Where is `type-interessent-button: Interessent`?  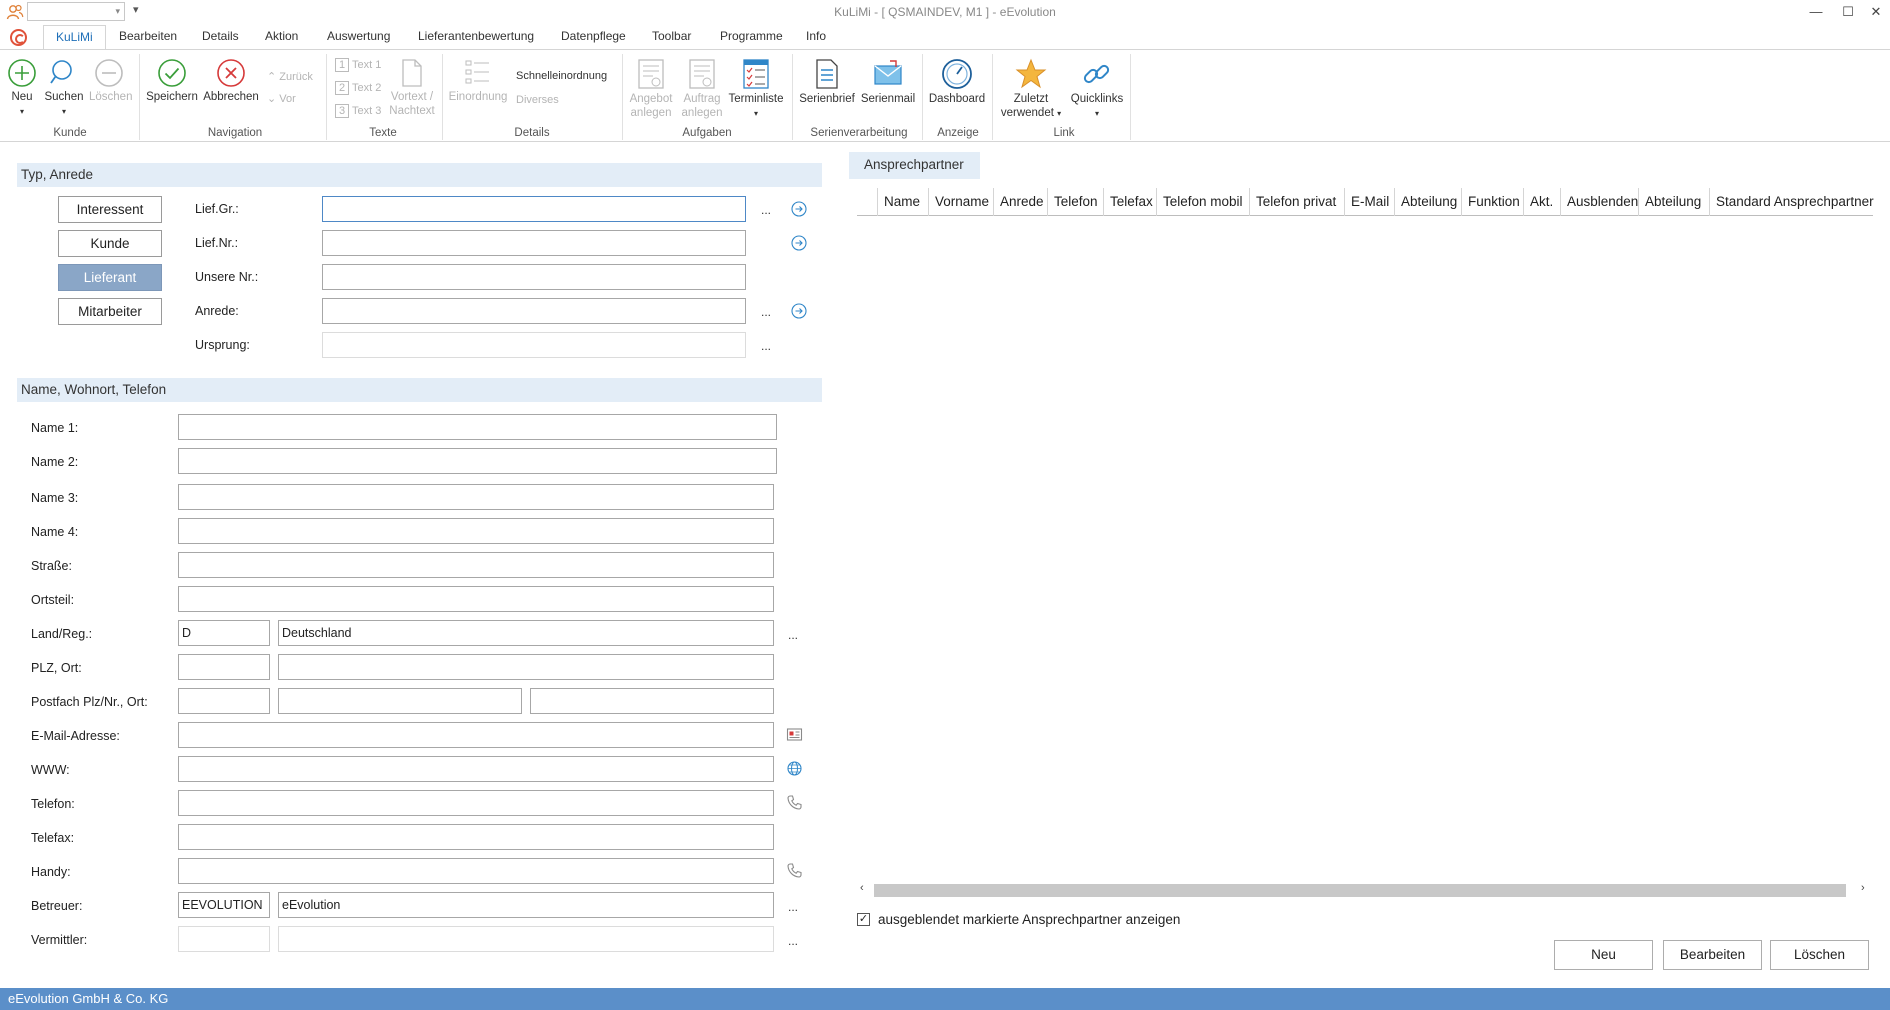 type-interessent-button: Interessent is located at coordinates (110, 209).